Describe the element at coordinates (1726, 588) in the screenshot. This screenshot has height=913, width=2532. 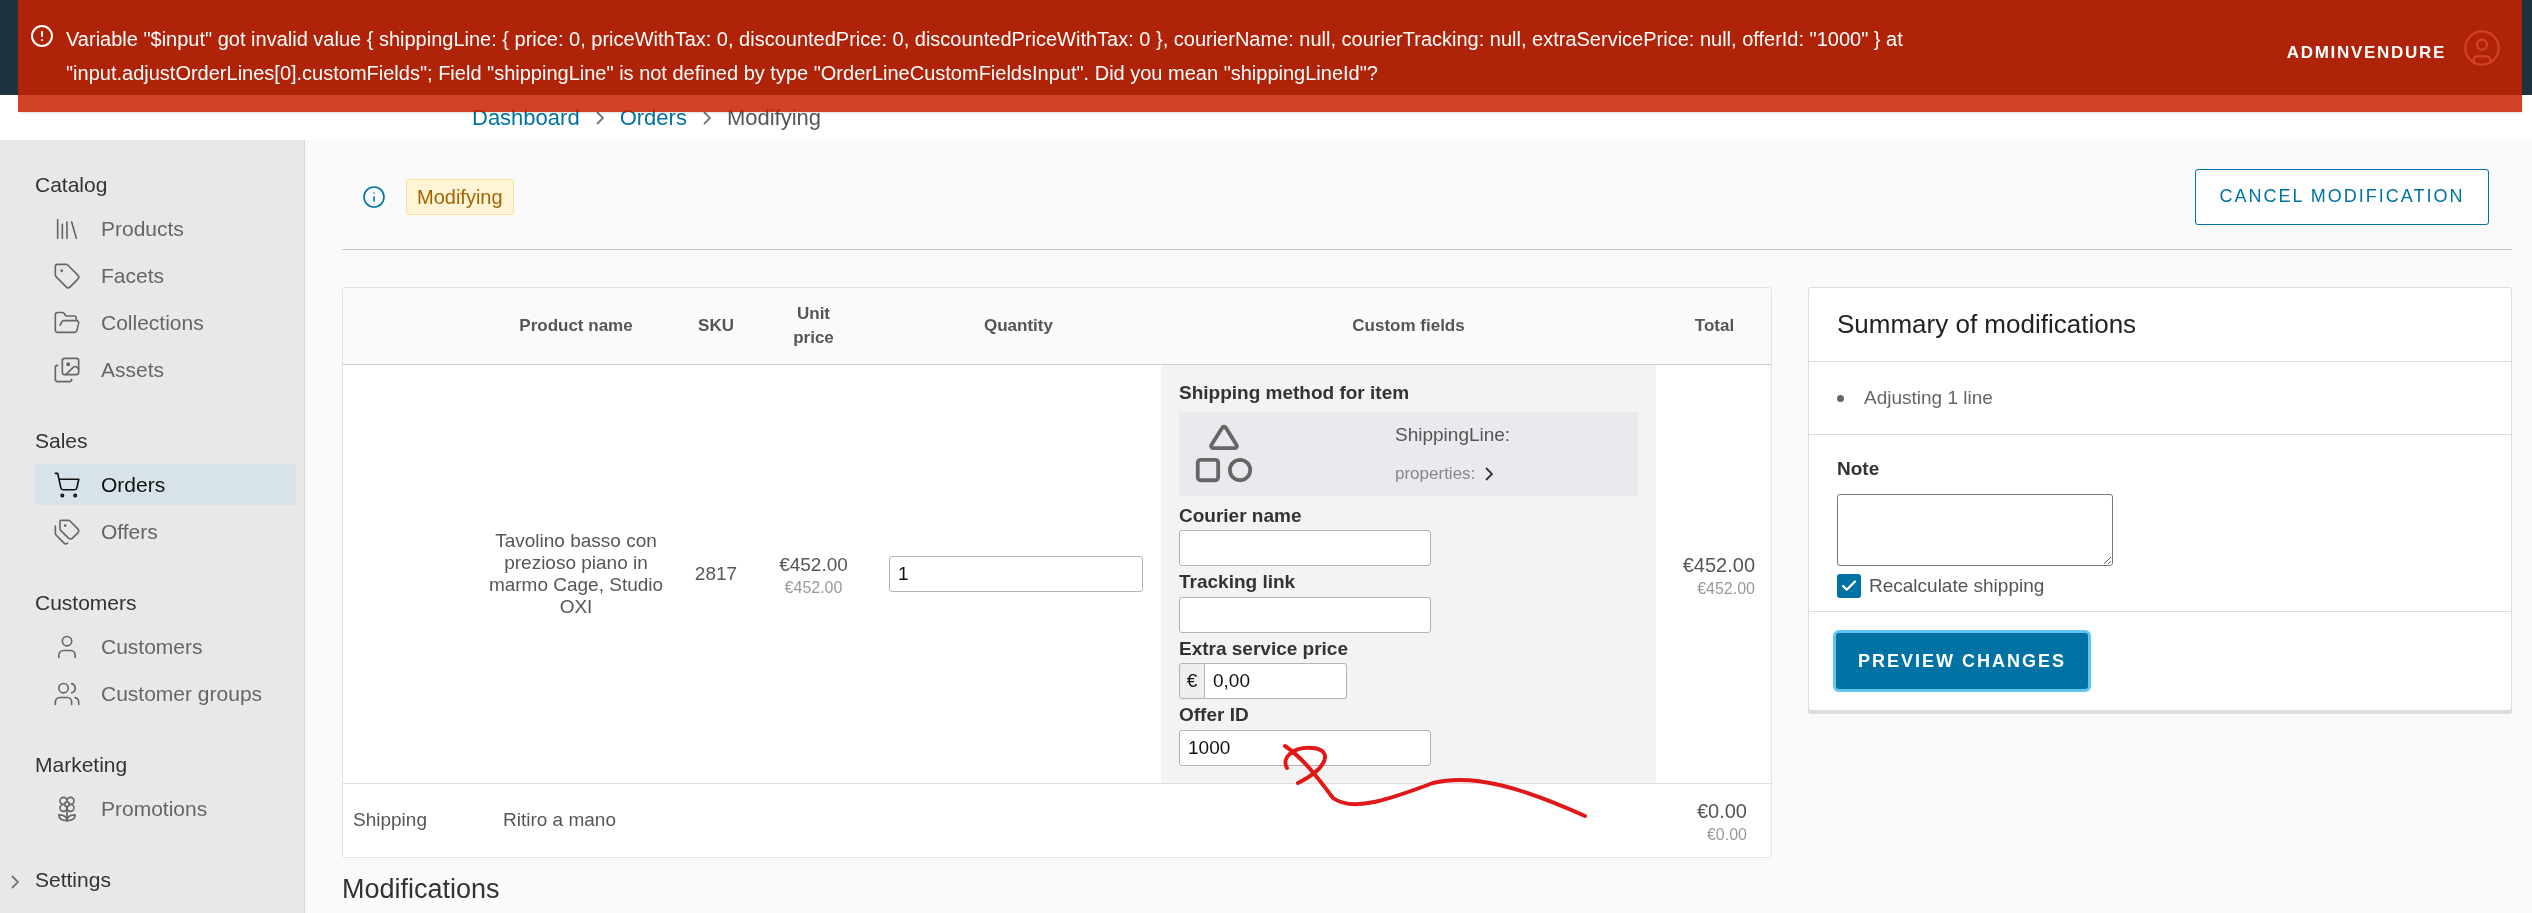
I see `line-total-with-tax: €452.00` at that location.